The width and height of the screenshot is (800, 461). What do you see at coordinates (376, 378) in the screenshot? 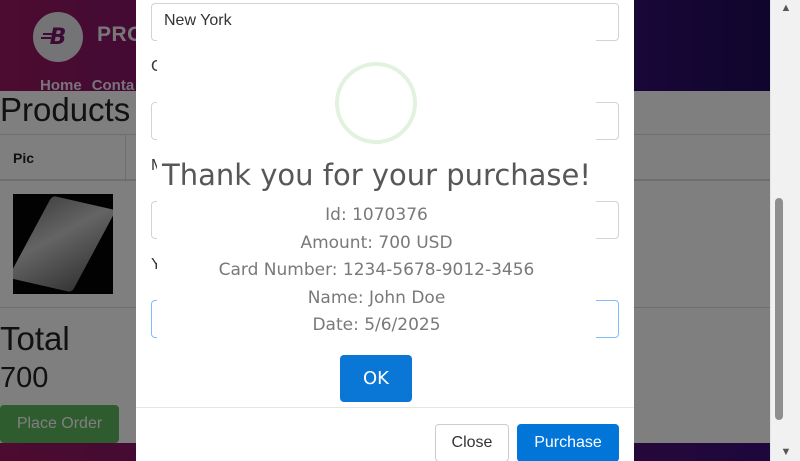
I see `ok-button: OK` at bounding box center [376, 378].